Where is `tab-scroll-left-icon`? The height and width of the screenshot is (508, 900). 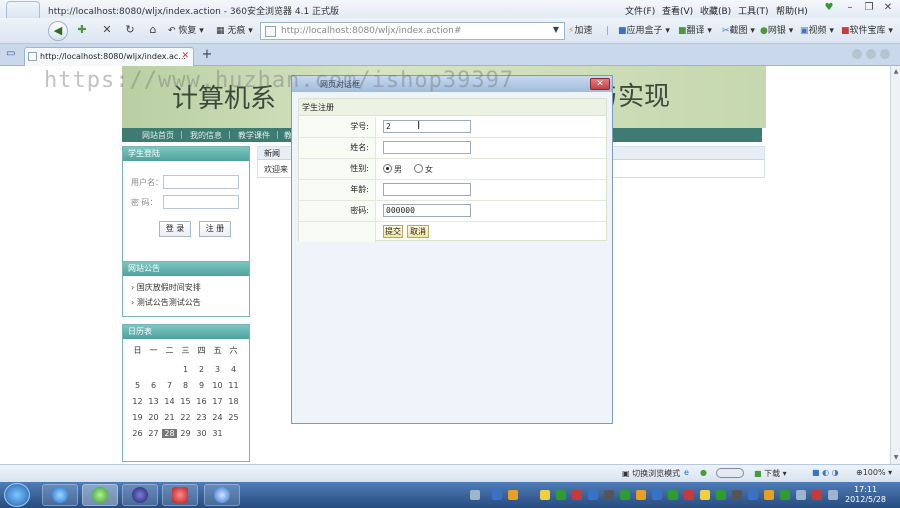 tab-scroll-left-icon is located at coordinates (857, 54).